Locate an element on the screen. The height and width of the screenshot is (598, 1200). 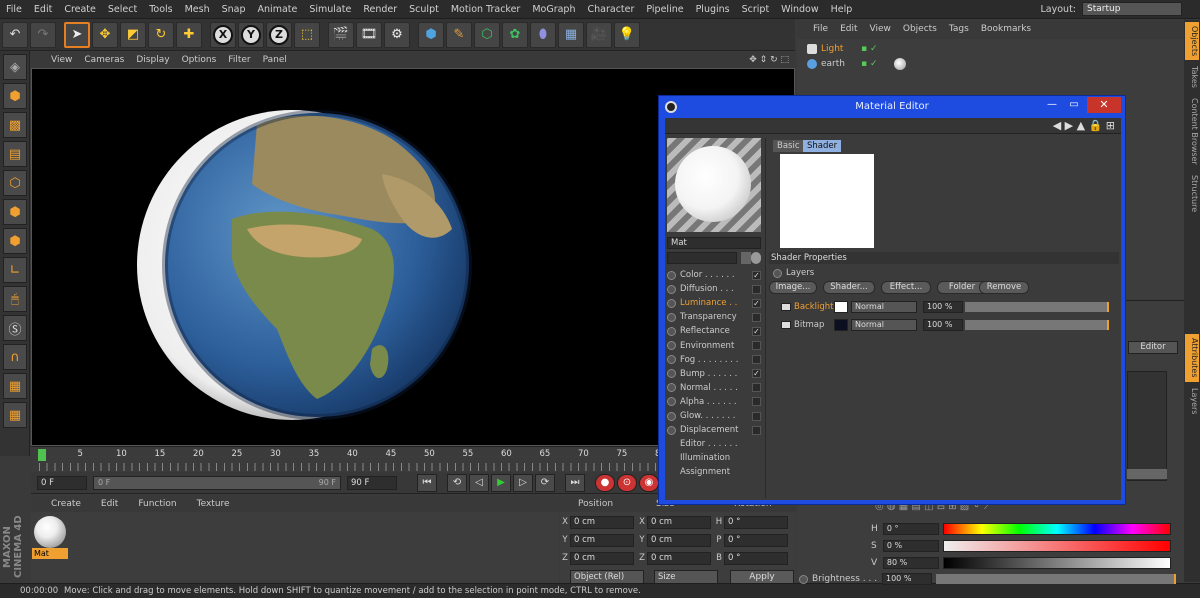
tab-basic: Basic is located at coordinates (788, 146).